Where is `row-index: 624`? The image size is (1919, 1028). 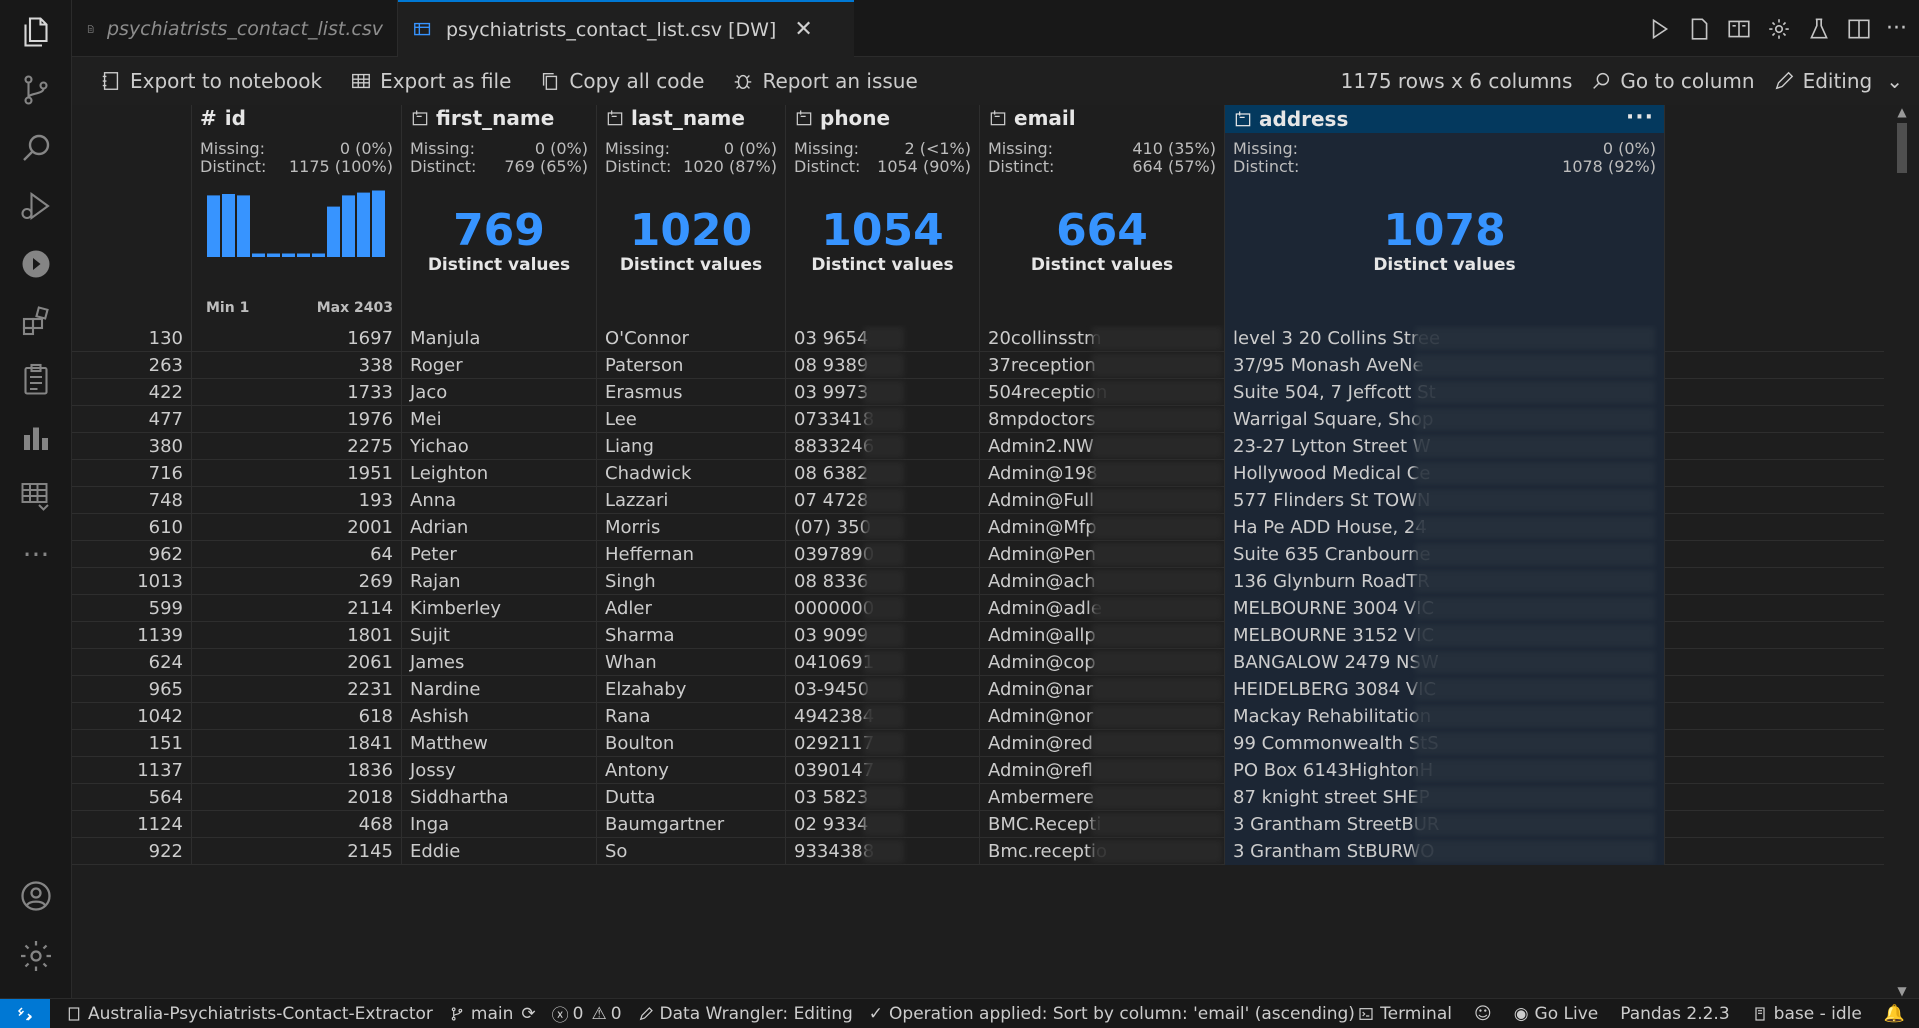 row-index: 624 is located at coordinates (132, 662).